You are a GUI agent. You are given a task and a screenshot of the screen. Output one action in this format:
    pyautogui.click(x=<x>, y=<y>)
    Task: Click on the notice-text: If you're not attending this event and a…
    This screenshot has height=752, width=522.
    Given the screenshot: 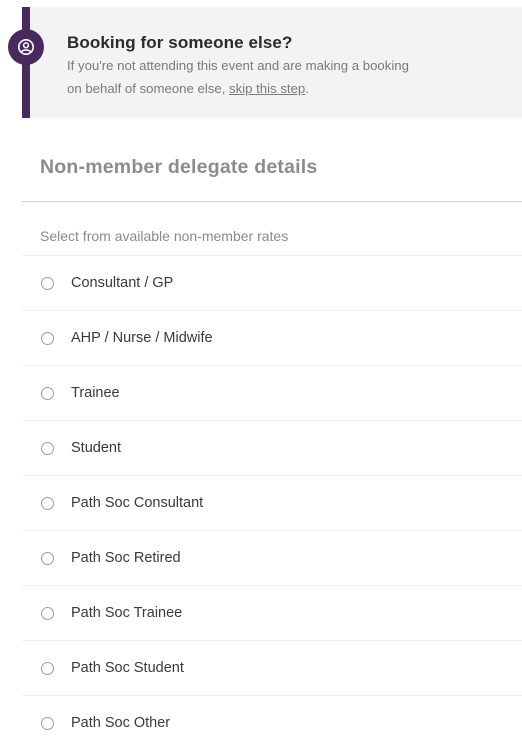 What is the action you would take?
    pyautogui.click(x=292, y=77)
    